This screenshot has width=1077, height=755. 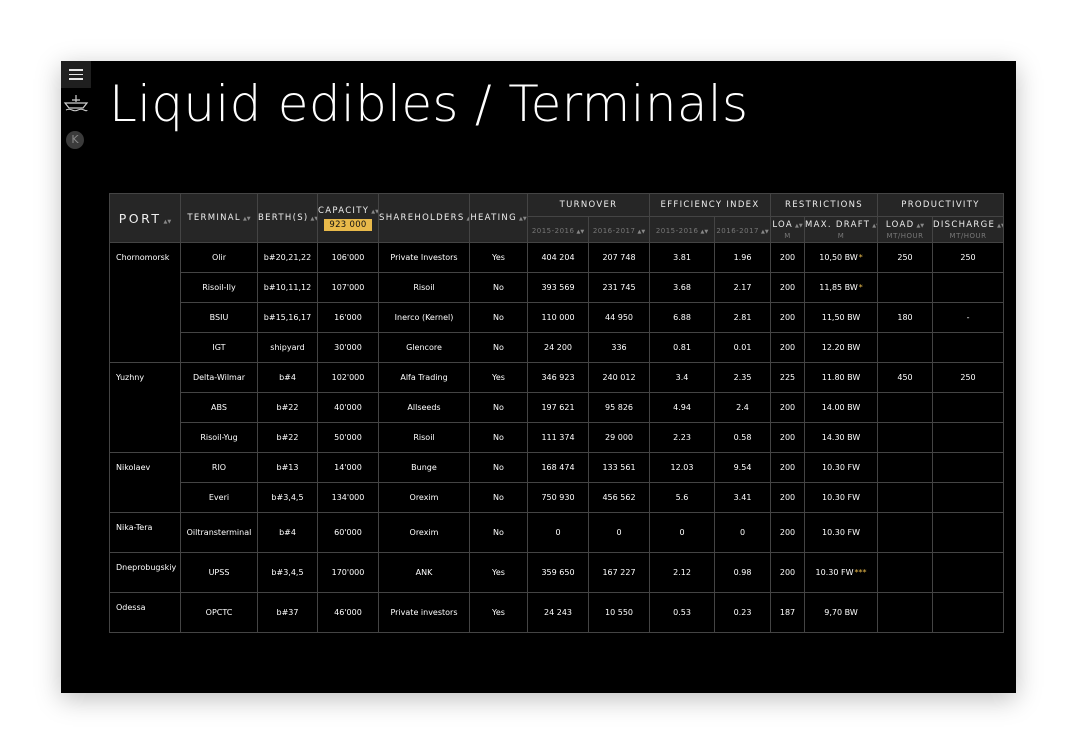 What do you see at coordinates (742, 377) in the screenshot?
I see `e2-cell: 2.35` at bounding box center [742, 377].